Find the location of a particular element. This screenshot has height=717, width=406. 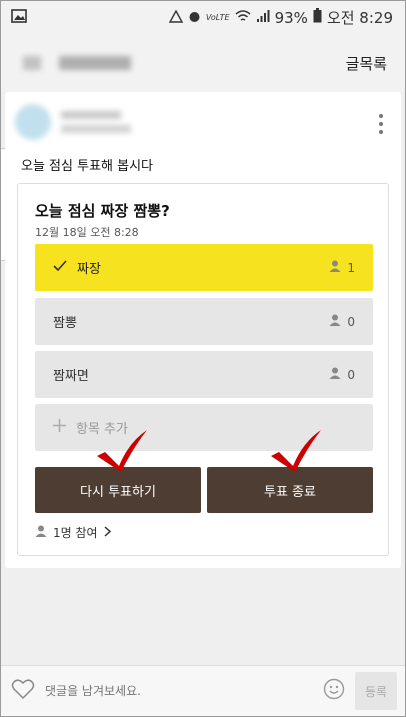

comment-bar: 등록 is located at coordinates (203, 690).